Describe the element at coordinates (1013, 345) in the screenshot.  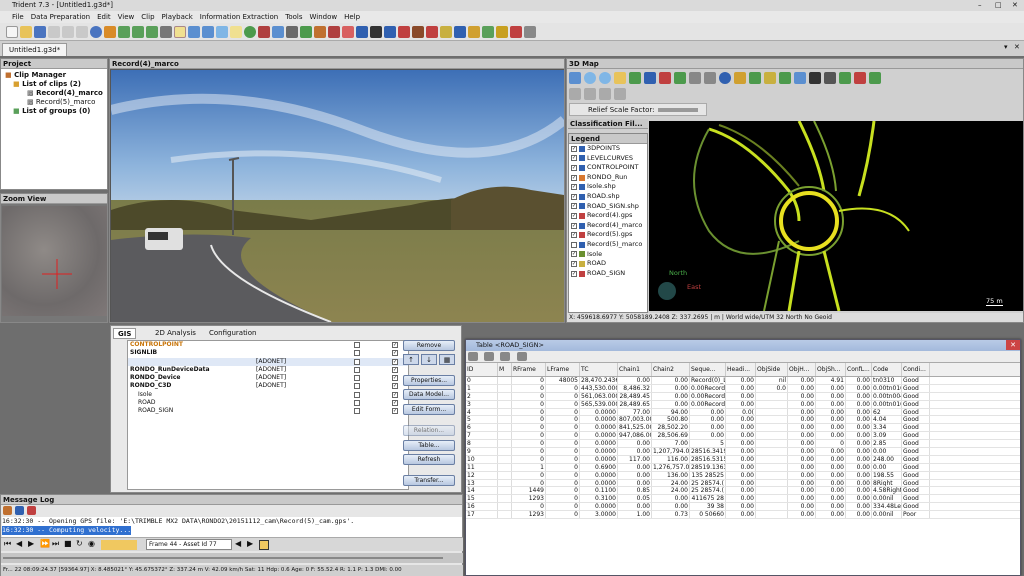
I see `close-table-icon: ✕` at that location.